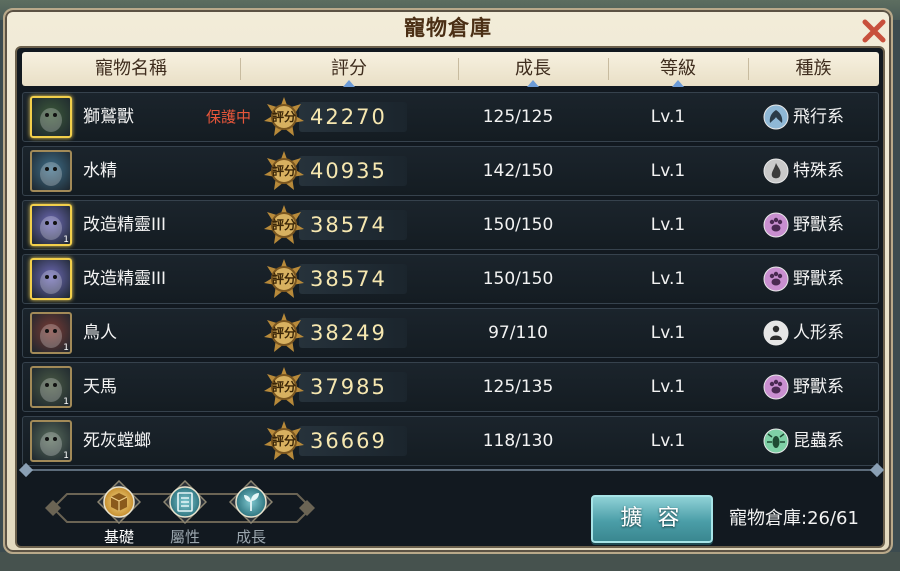 The image size is (900, 571). I want to click on tab-box: 基礎, so click(119, 513).